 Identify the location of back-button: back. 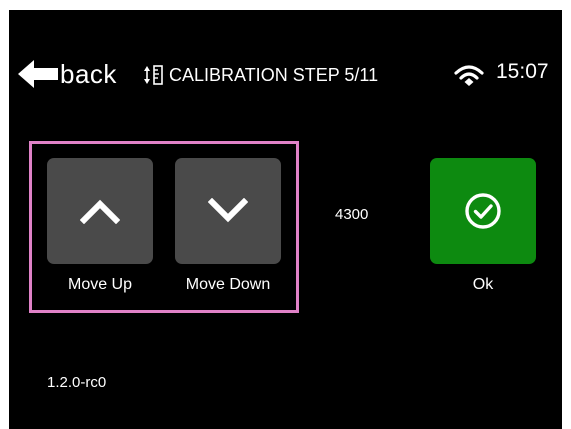
(67, 74).